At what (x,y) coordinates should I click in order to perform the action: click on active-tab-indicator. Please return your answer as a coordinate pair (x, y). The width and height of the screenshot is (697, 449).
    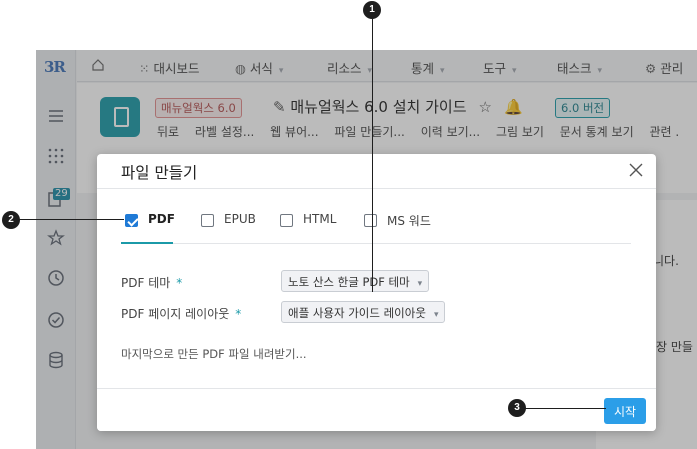
    Looking at the image, I should click on (147, 243).